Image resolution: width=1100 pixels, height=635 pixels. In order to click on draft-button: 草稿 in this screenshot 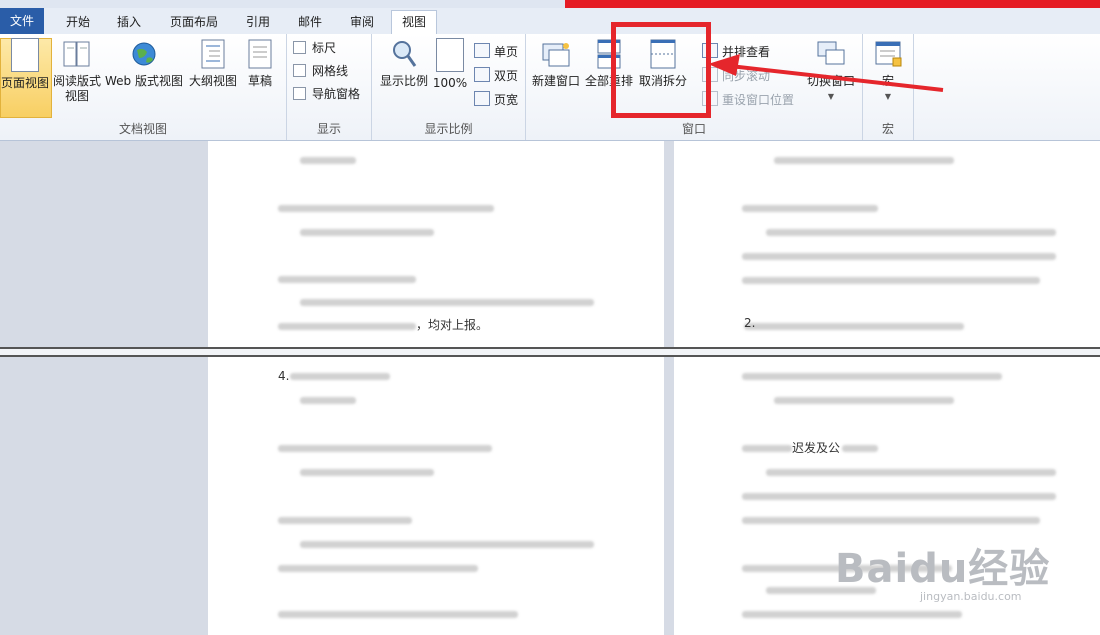, I will do `click(260, 63)`.